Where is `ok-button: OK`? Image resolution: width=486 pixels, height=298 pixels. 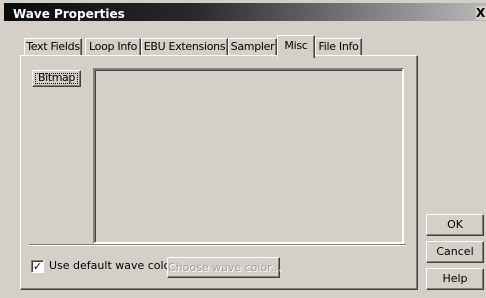 ok-button: OK is located at coordinates (455, 225).